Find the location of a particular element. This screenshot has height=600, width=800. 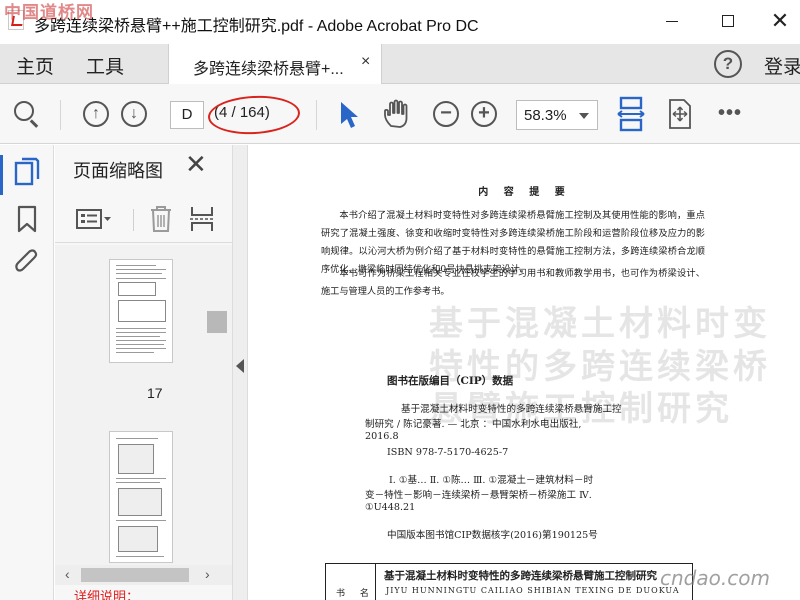

thumbnail-list: 17 is located at coordinates (143, 405).